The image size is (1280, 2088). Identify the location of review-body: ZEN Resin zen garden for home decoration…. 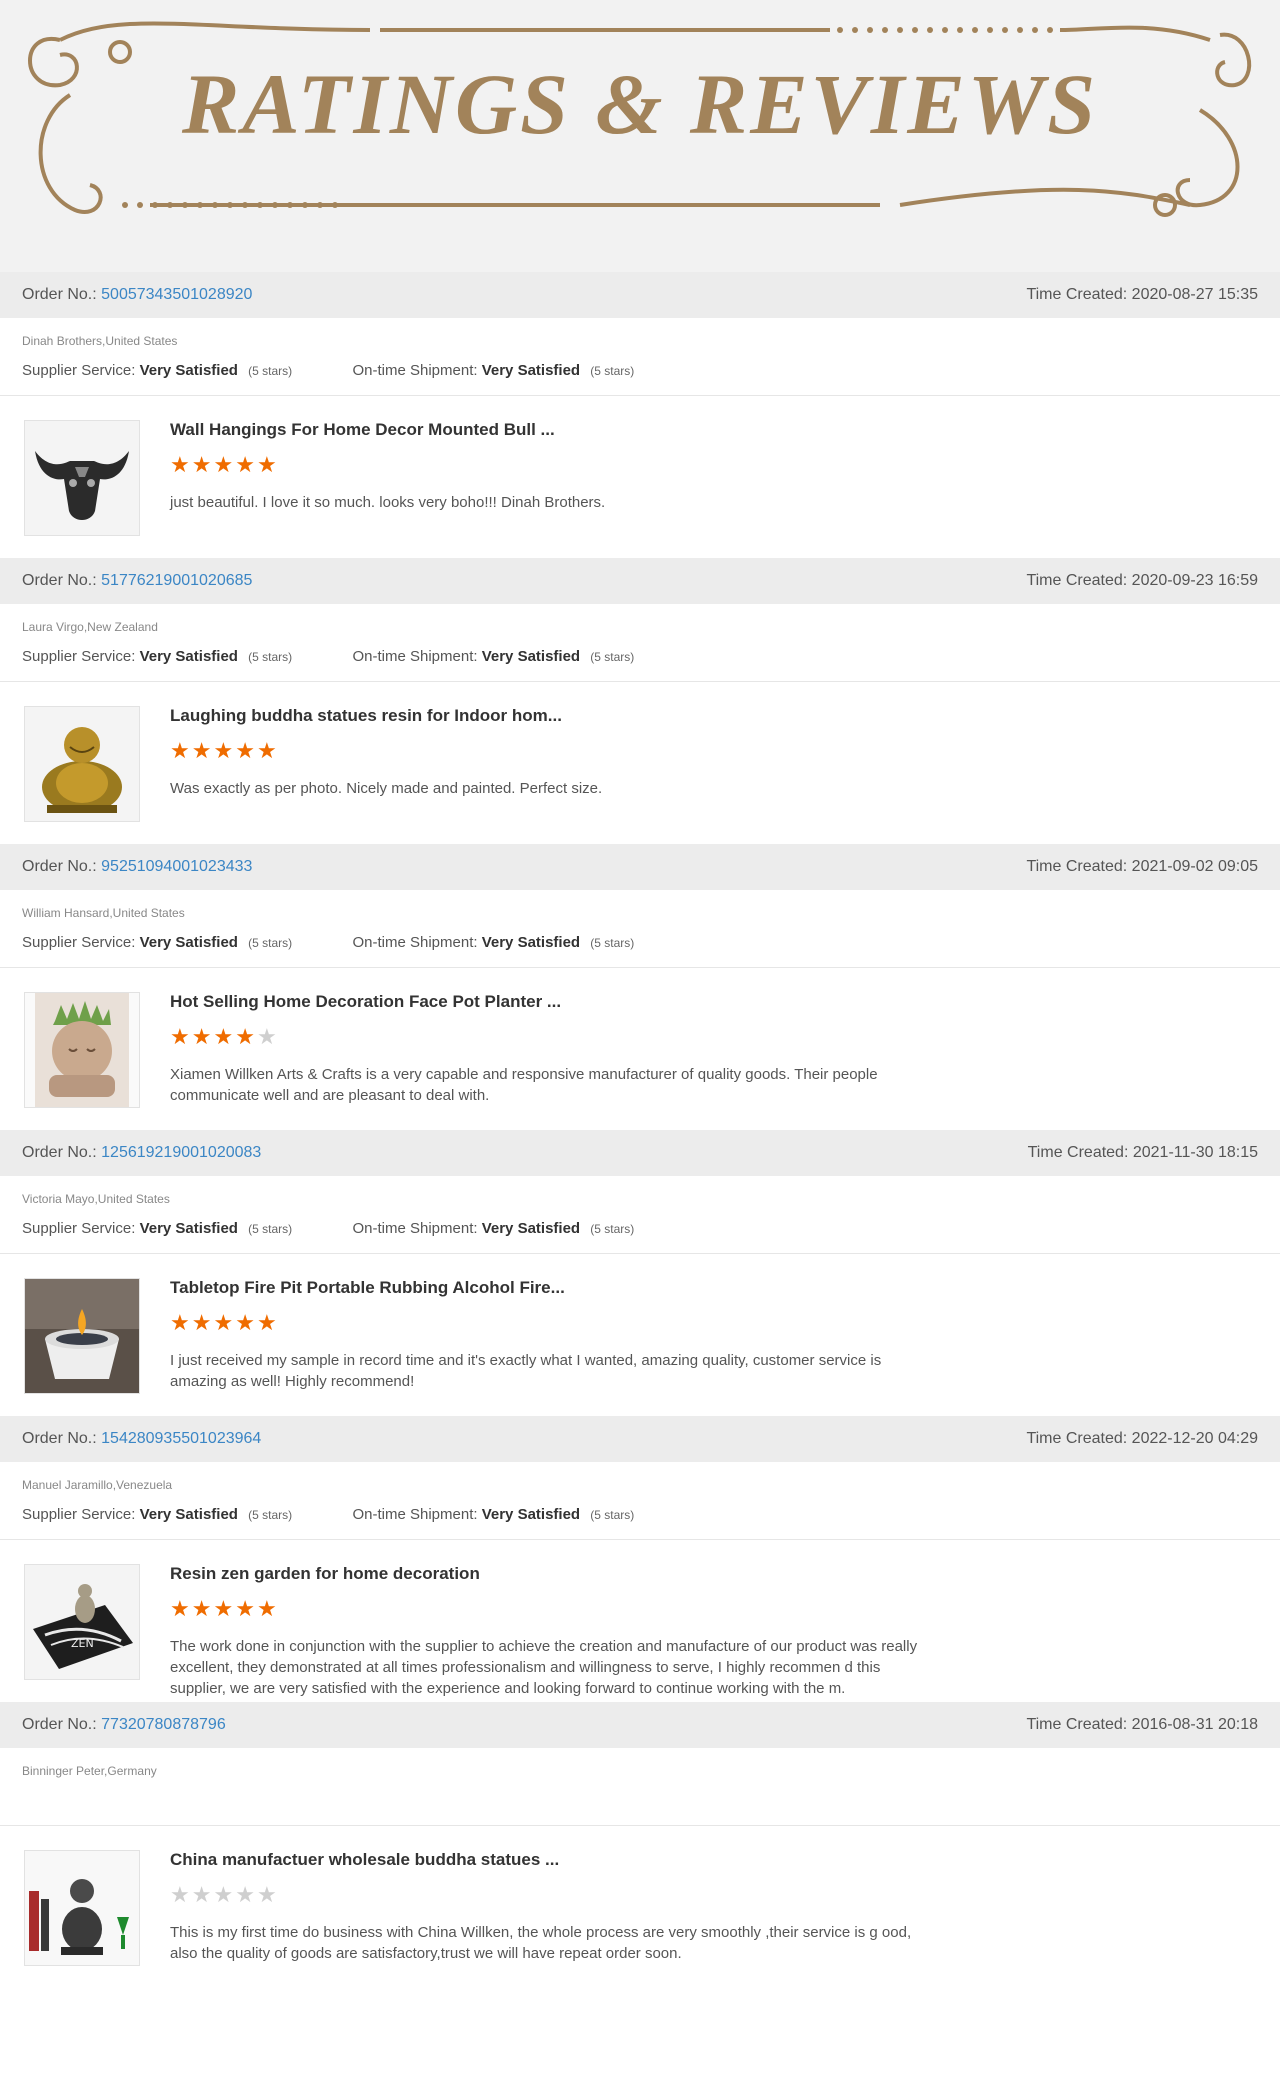
(640, 1620).